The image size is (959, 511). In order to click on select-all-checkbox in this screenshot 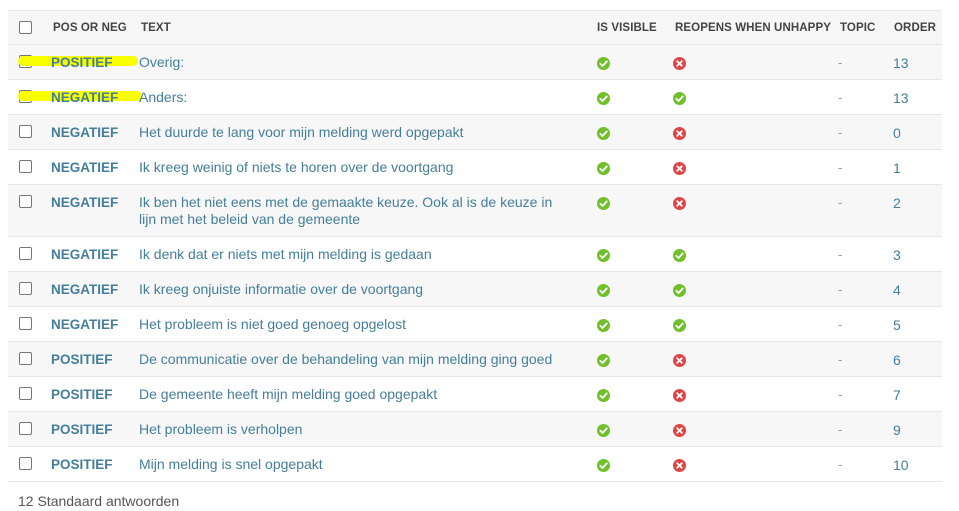, I will do `click(25, 27)`.